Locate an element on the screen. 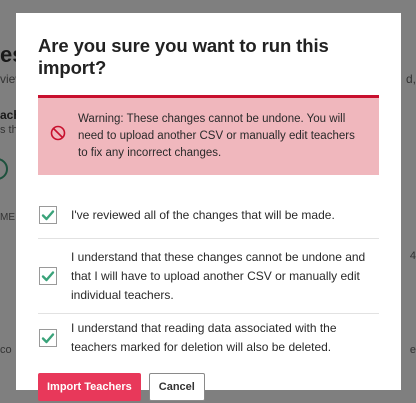 This screenshot has width=416, height=403. prohibited-icon is located at coordinates (58, 133).